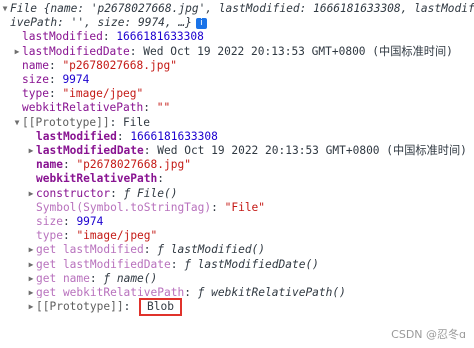  What do you see at coordinates (251, 264) in the screenshot?
I see `prop-value: ƒ lastModifiedDate()` at bounding box center [251, 264].